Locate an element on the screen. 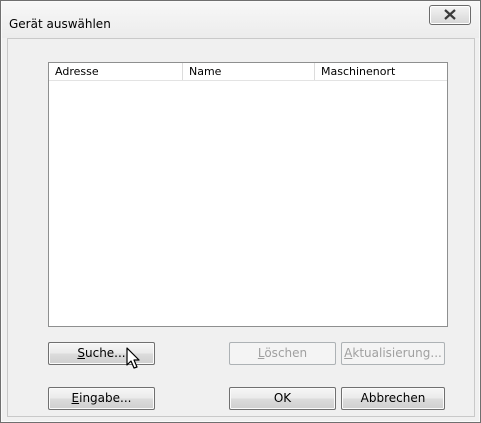  ok-button: OK is located at coordinates (282, 398).